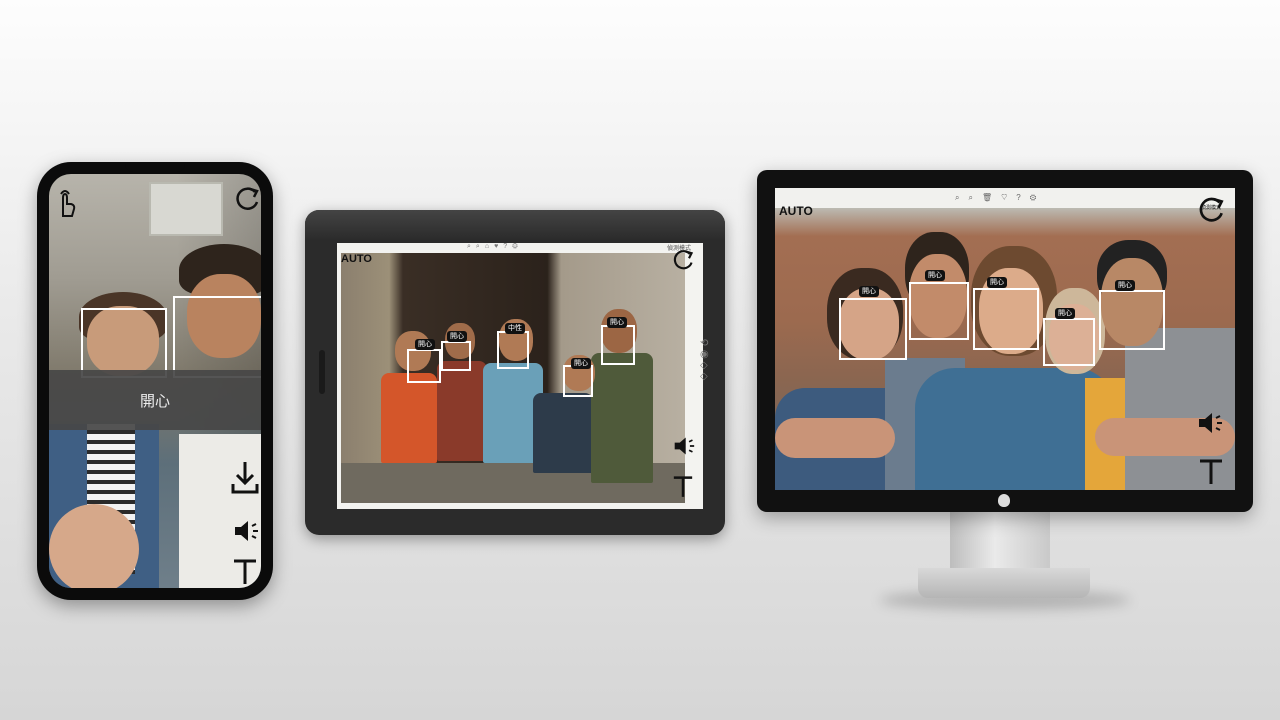 The height and width of the screenshot is (720, 1280). I want to click on monitor-chin, so click(1005, 501).